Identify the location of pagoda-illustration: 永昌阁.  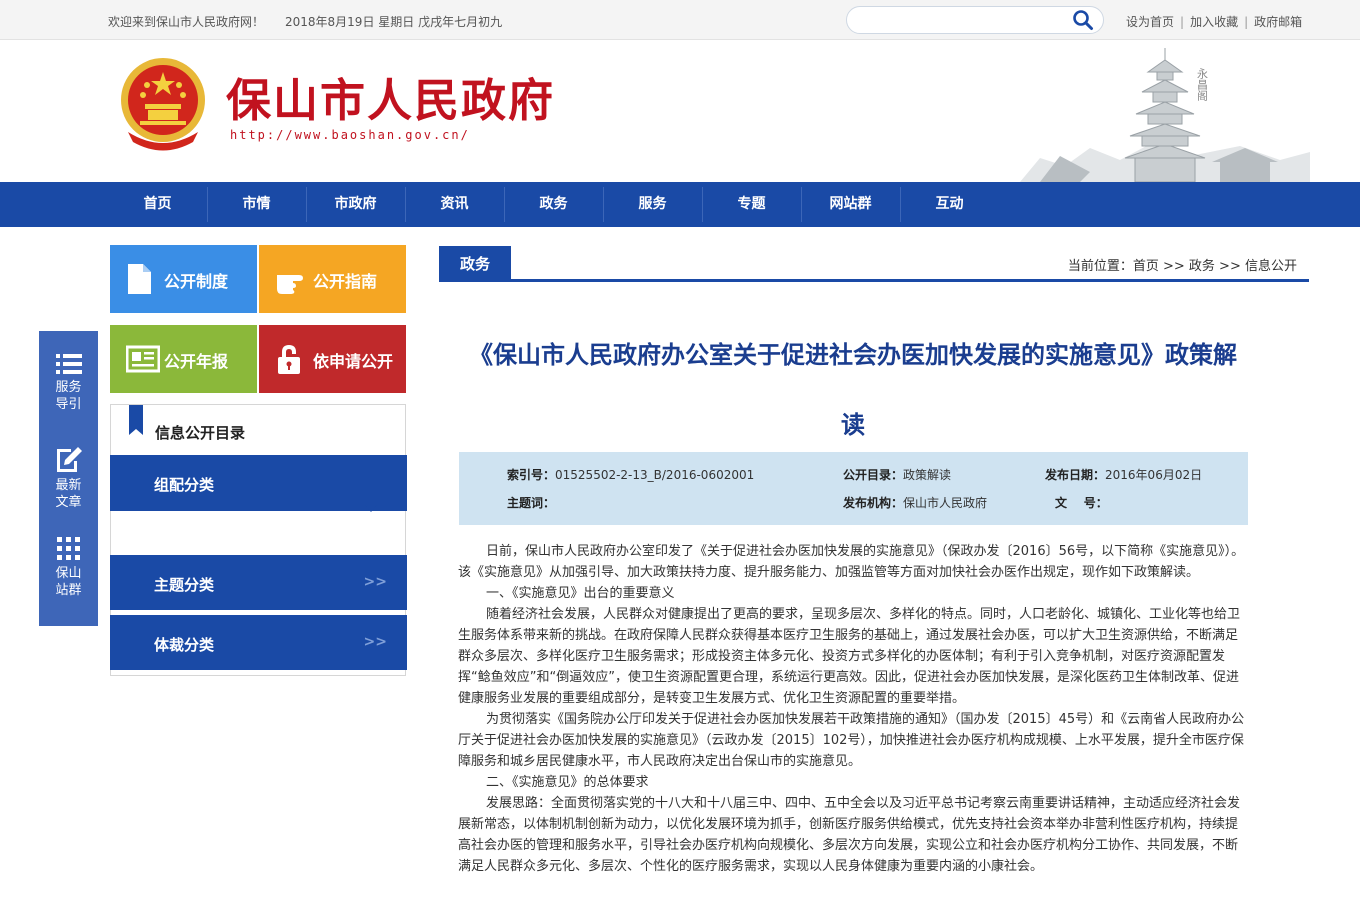
(1165, 115).